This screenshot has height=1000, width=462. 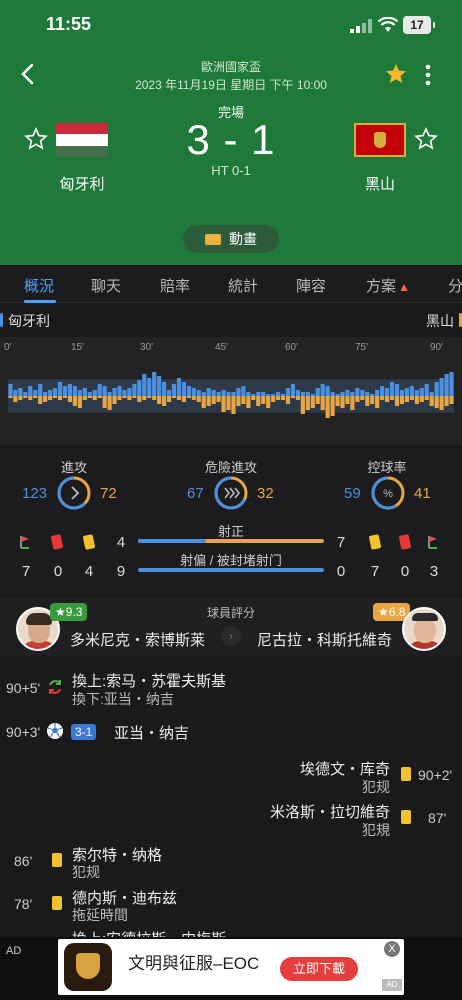 What do you see at coordinates (428, 75) in the screenshot?
I see `more-options-icon` at bounding box center [428, 75].